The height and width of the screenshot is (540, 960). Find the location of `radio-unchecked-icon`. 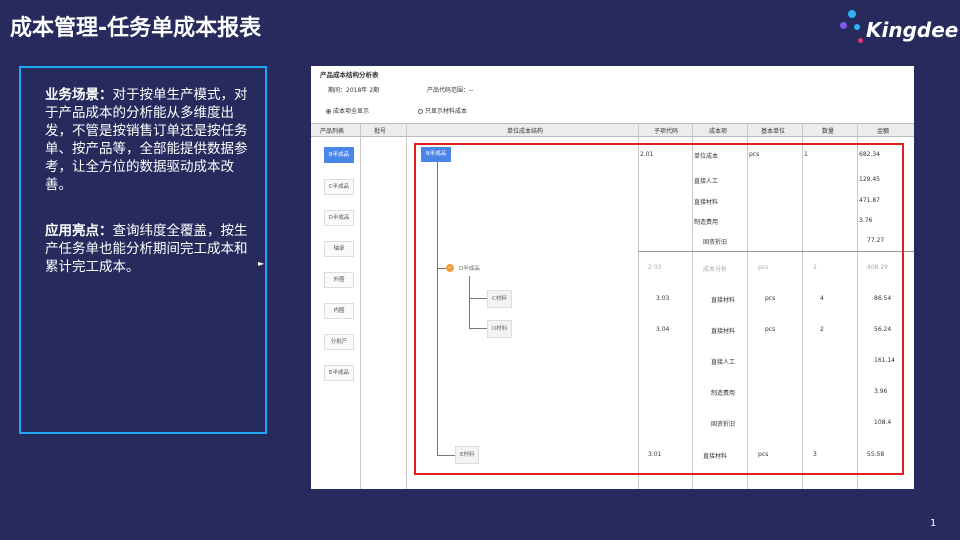

radio-unchecked-icon is located at coordinates (420, 111).